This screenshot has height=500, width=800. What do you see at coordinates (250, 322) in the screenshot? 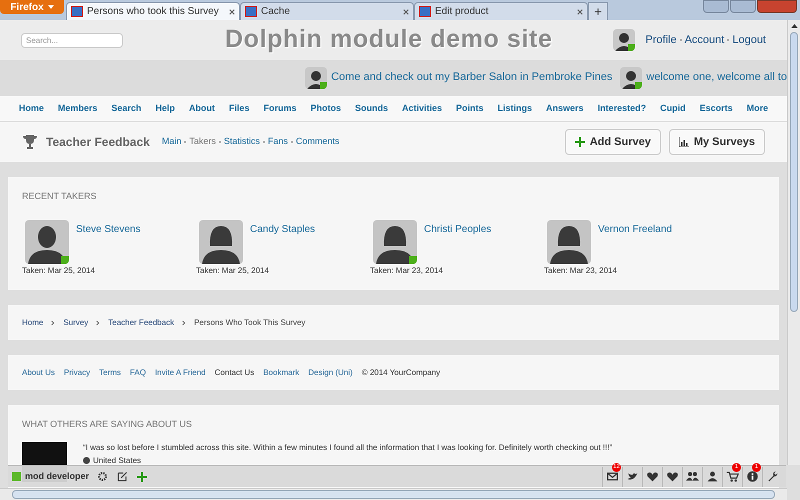
I see `breadcrumb-current: Persons Who Took This Survey` at bounding box center [250, 322].